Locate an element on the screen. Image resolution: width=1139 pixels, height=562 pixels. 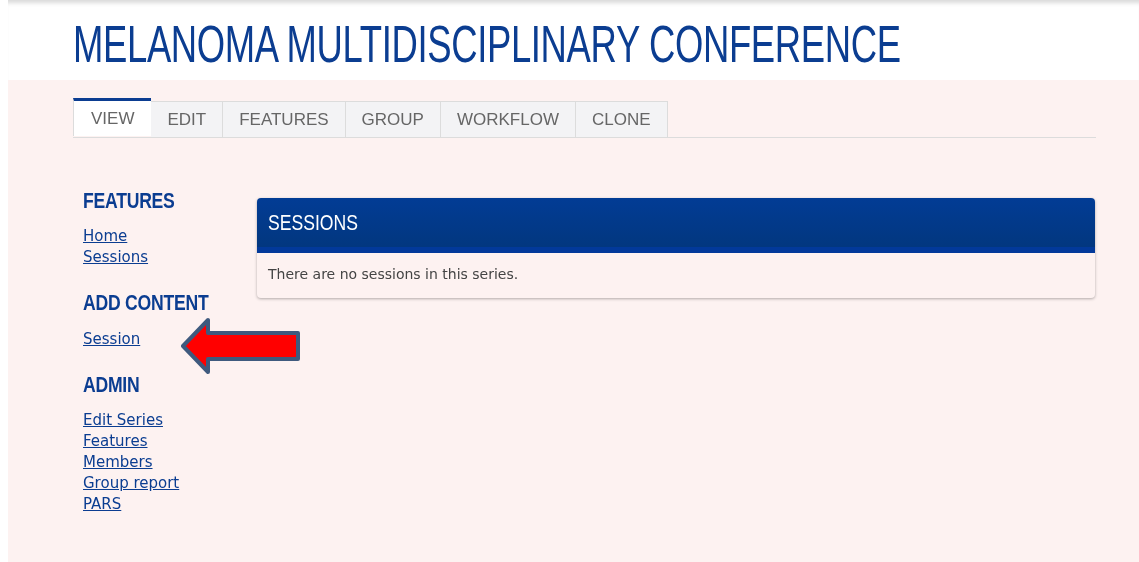
tab: WORKFLOW is located at coordinates (508, 119).